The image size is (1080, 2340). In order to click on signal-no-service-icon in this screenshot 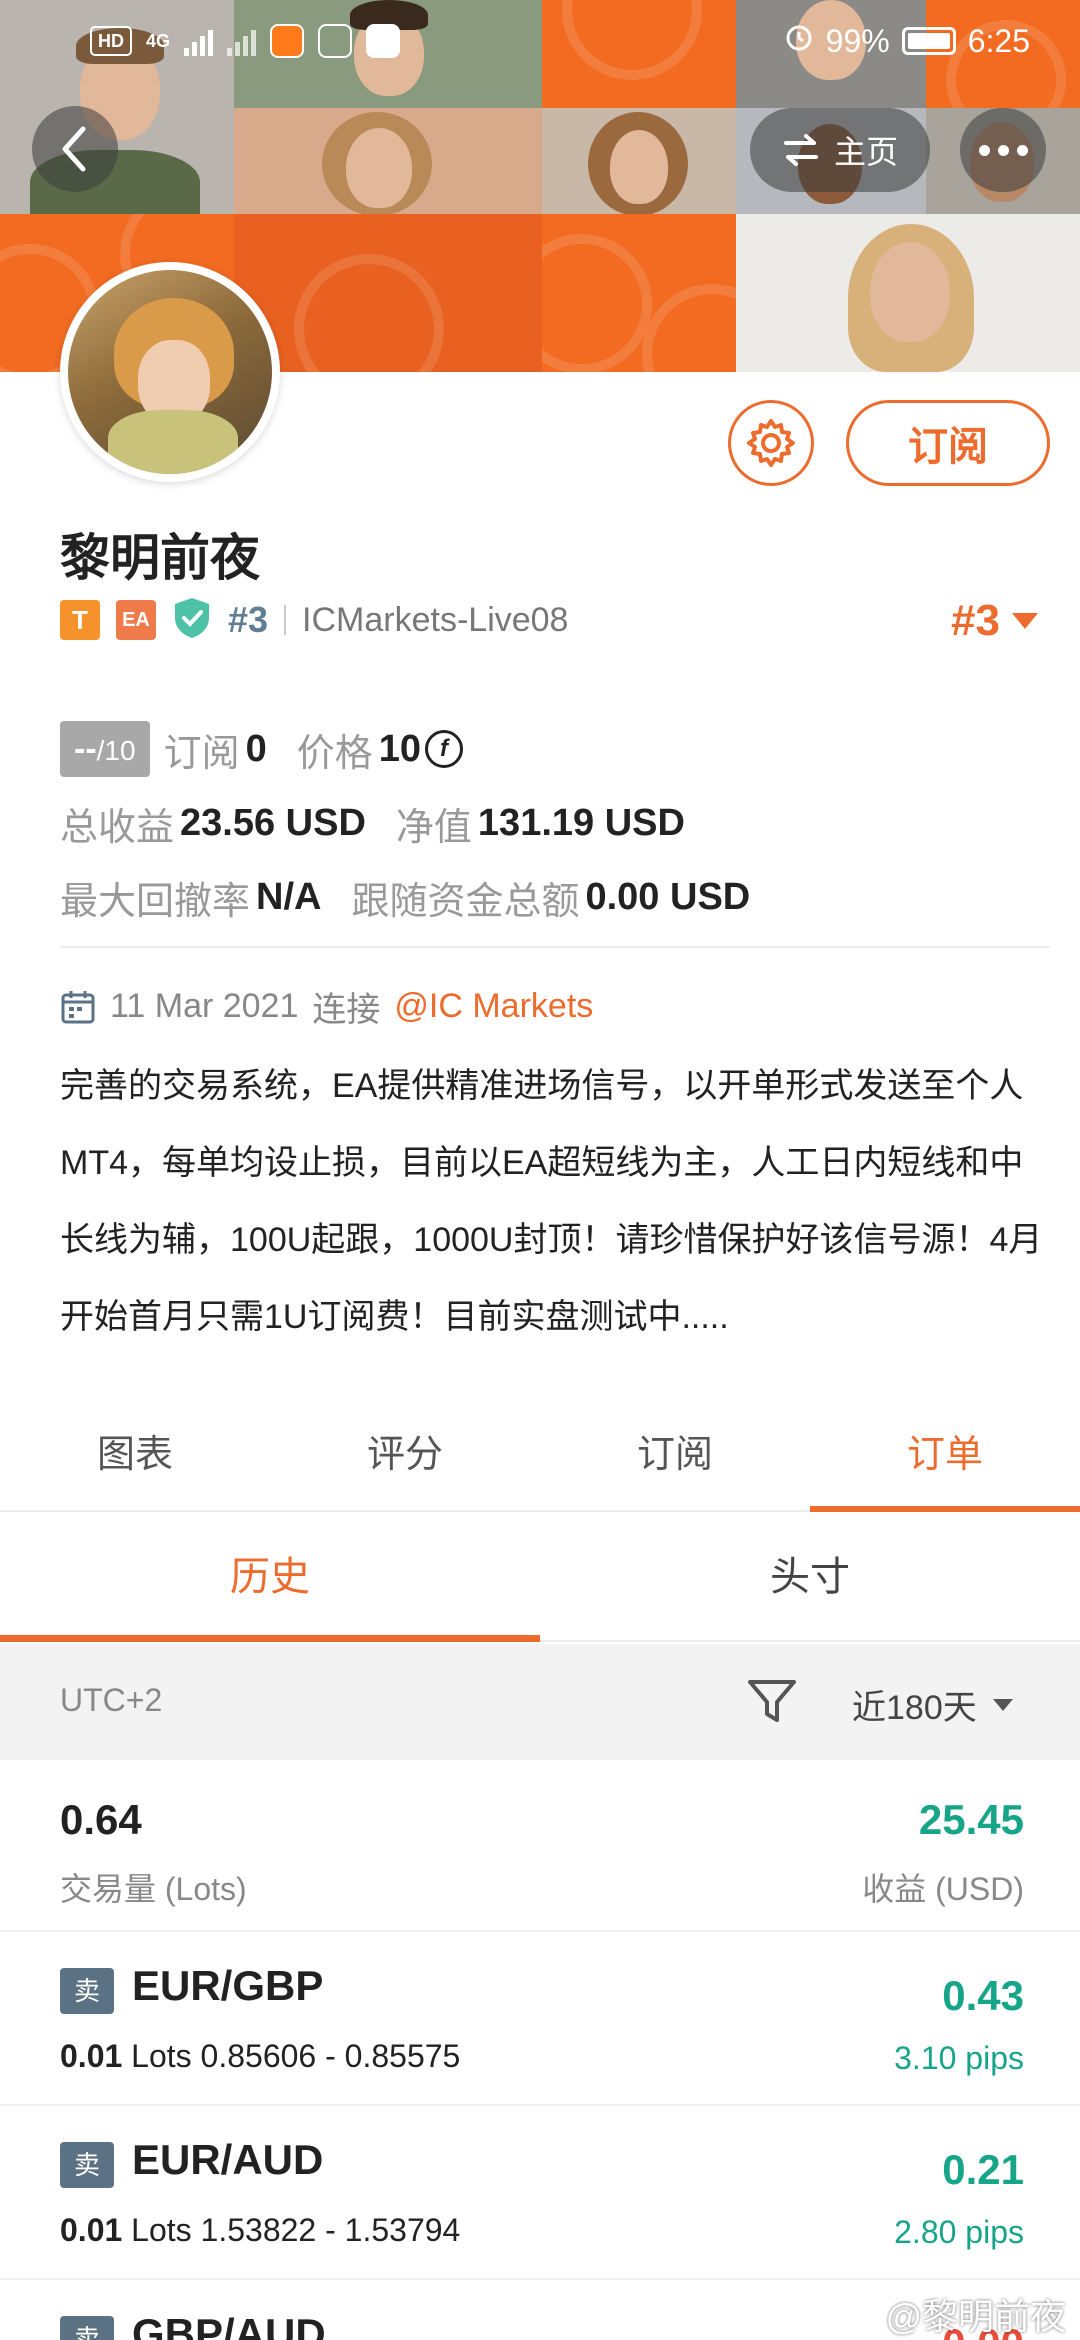, I will do `click(242, 41)`.